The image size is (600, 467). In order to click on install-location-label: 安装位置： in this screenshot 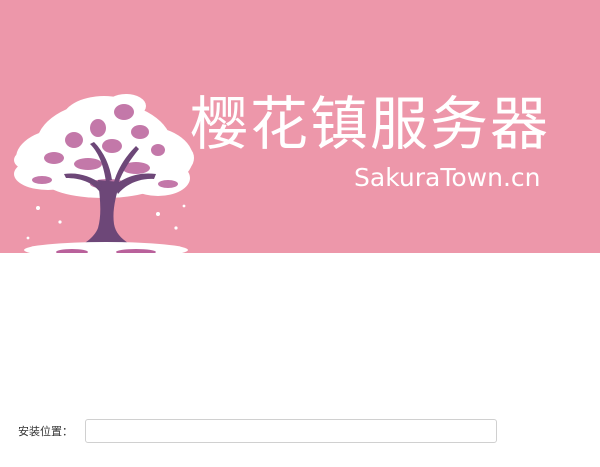, I will do `click(45, 431)`.